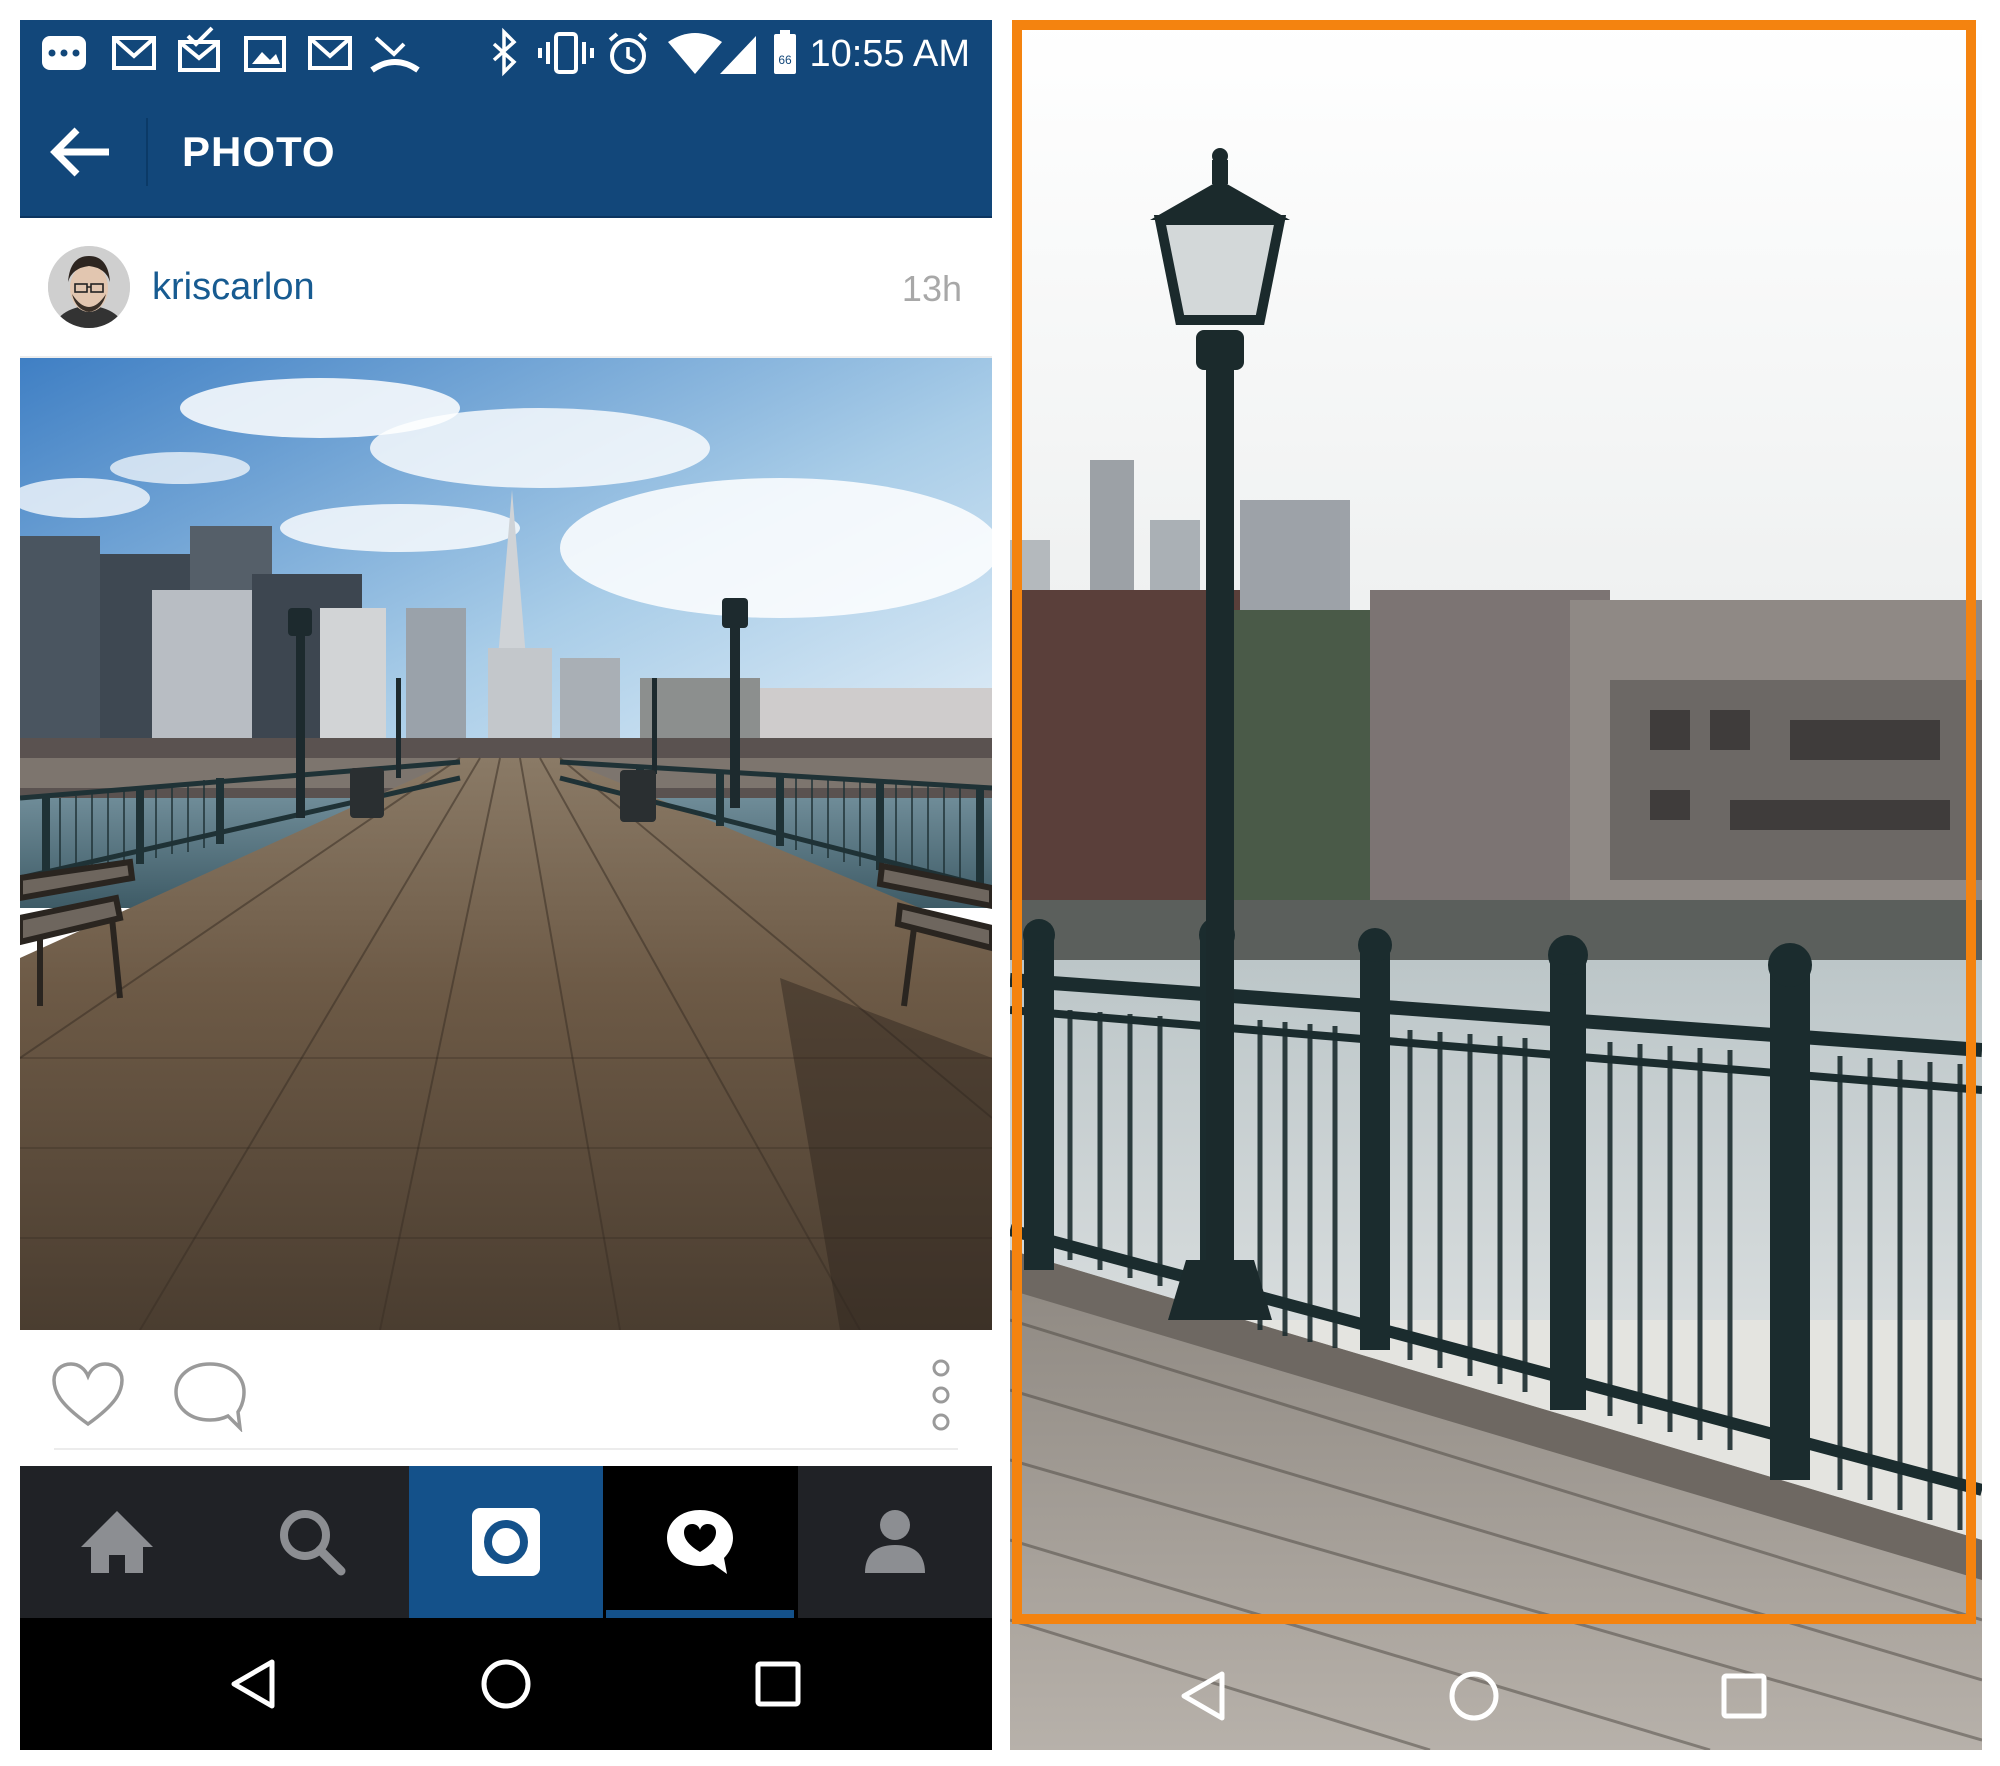 Image resolution: width=2000 pixels, height=1766 pixels. What do you see at coordinates (259, 151) in the screenshot?
I see `page-title: PHOTO` at bounding box center [259, 151].